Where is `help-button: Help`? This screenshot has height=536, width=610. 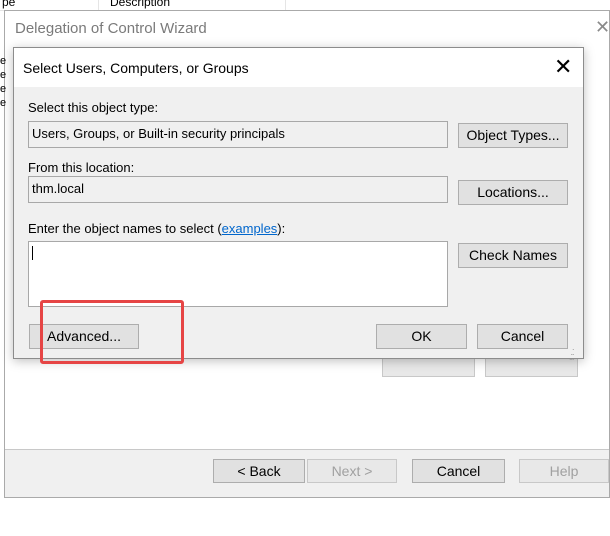
help-button: Help is located at coordinates (564, 471).